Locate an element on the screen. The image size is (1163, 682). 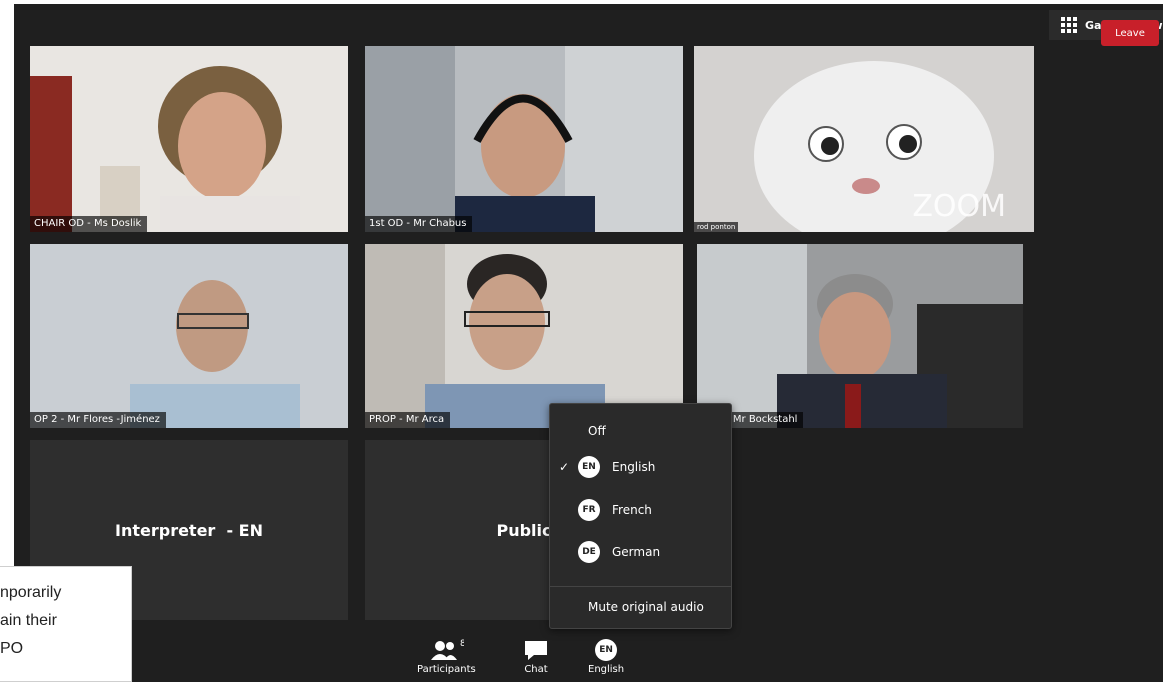
participant-name: 1st OD - Mr Chabus is located at coordinates (419, 224).